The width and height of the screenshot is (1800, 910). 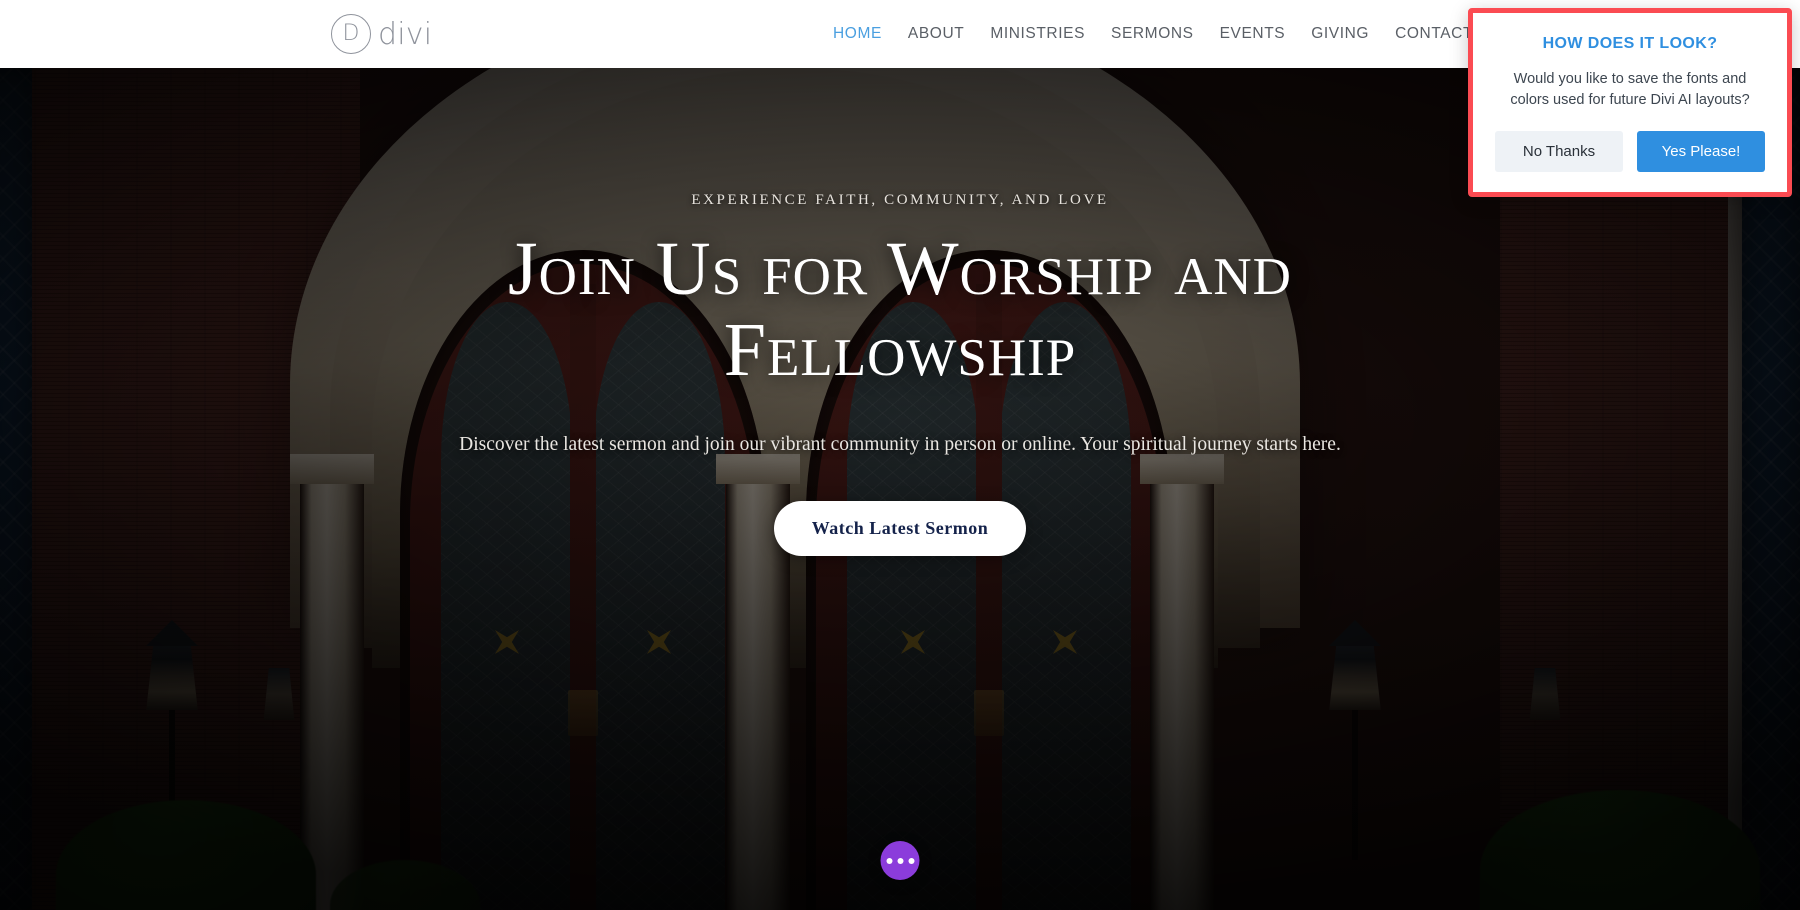 What do you see at coordinates (936, 34) in the screenshot?
I see `nav-item-about: ABOUT` at bounding box center [936, 34].